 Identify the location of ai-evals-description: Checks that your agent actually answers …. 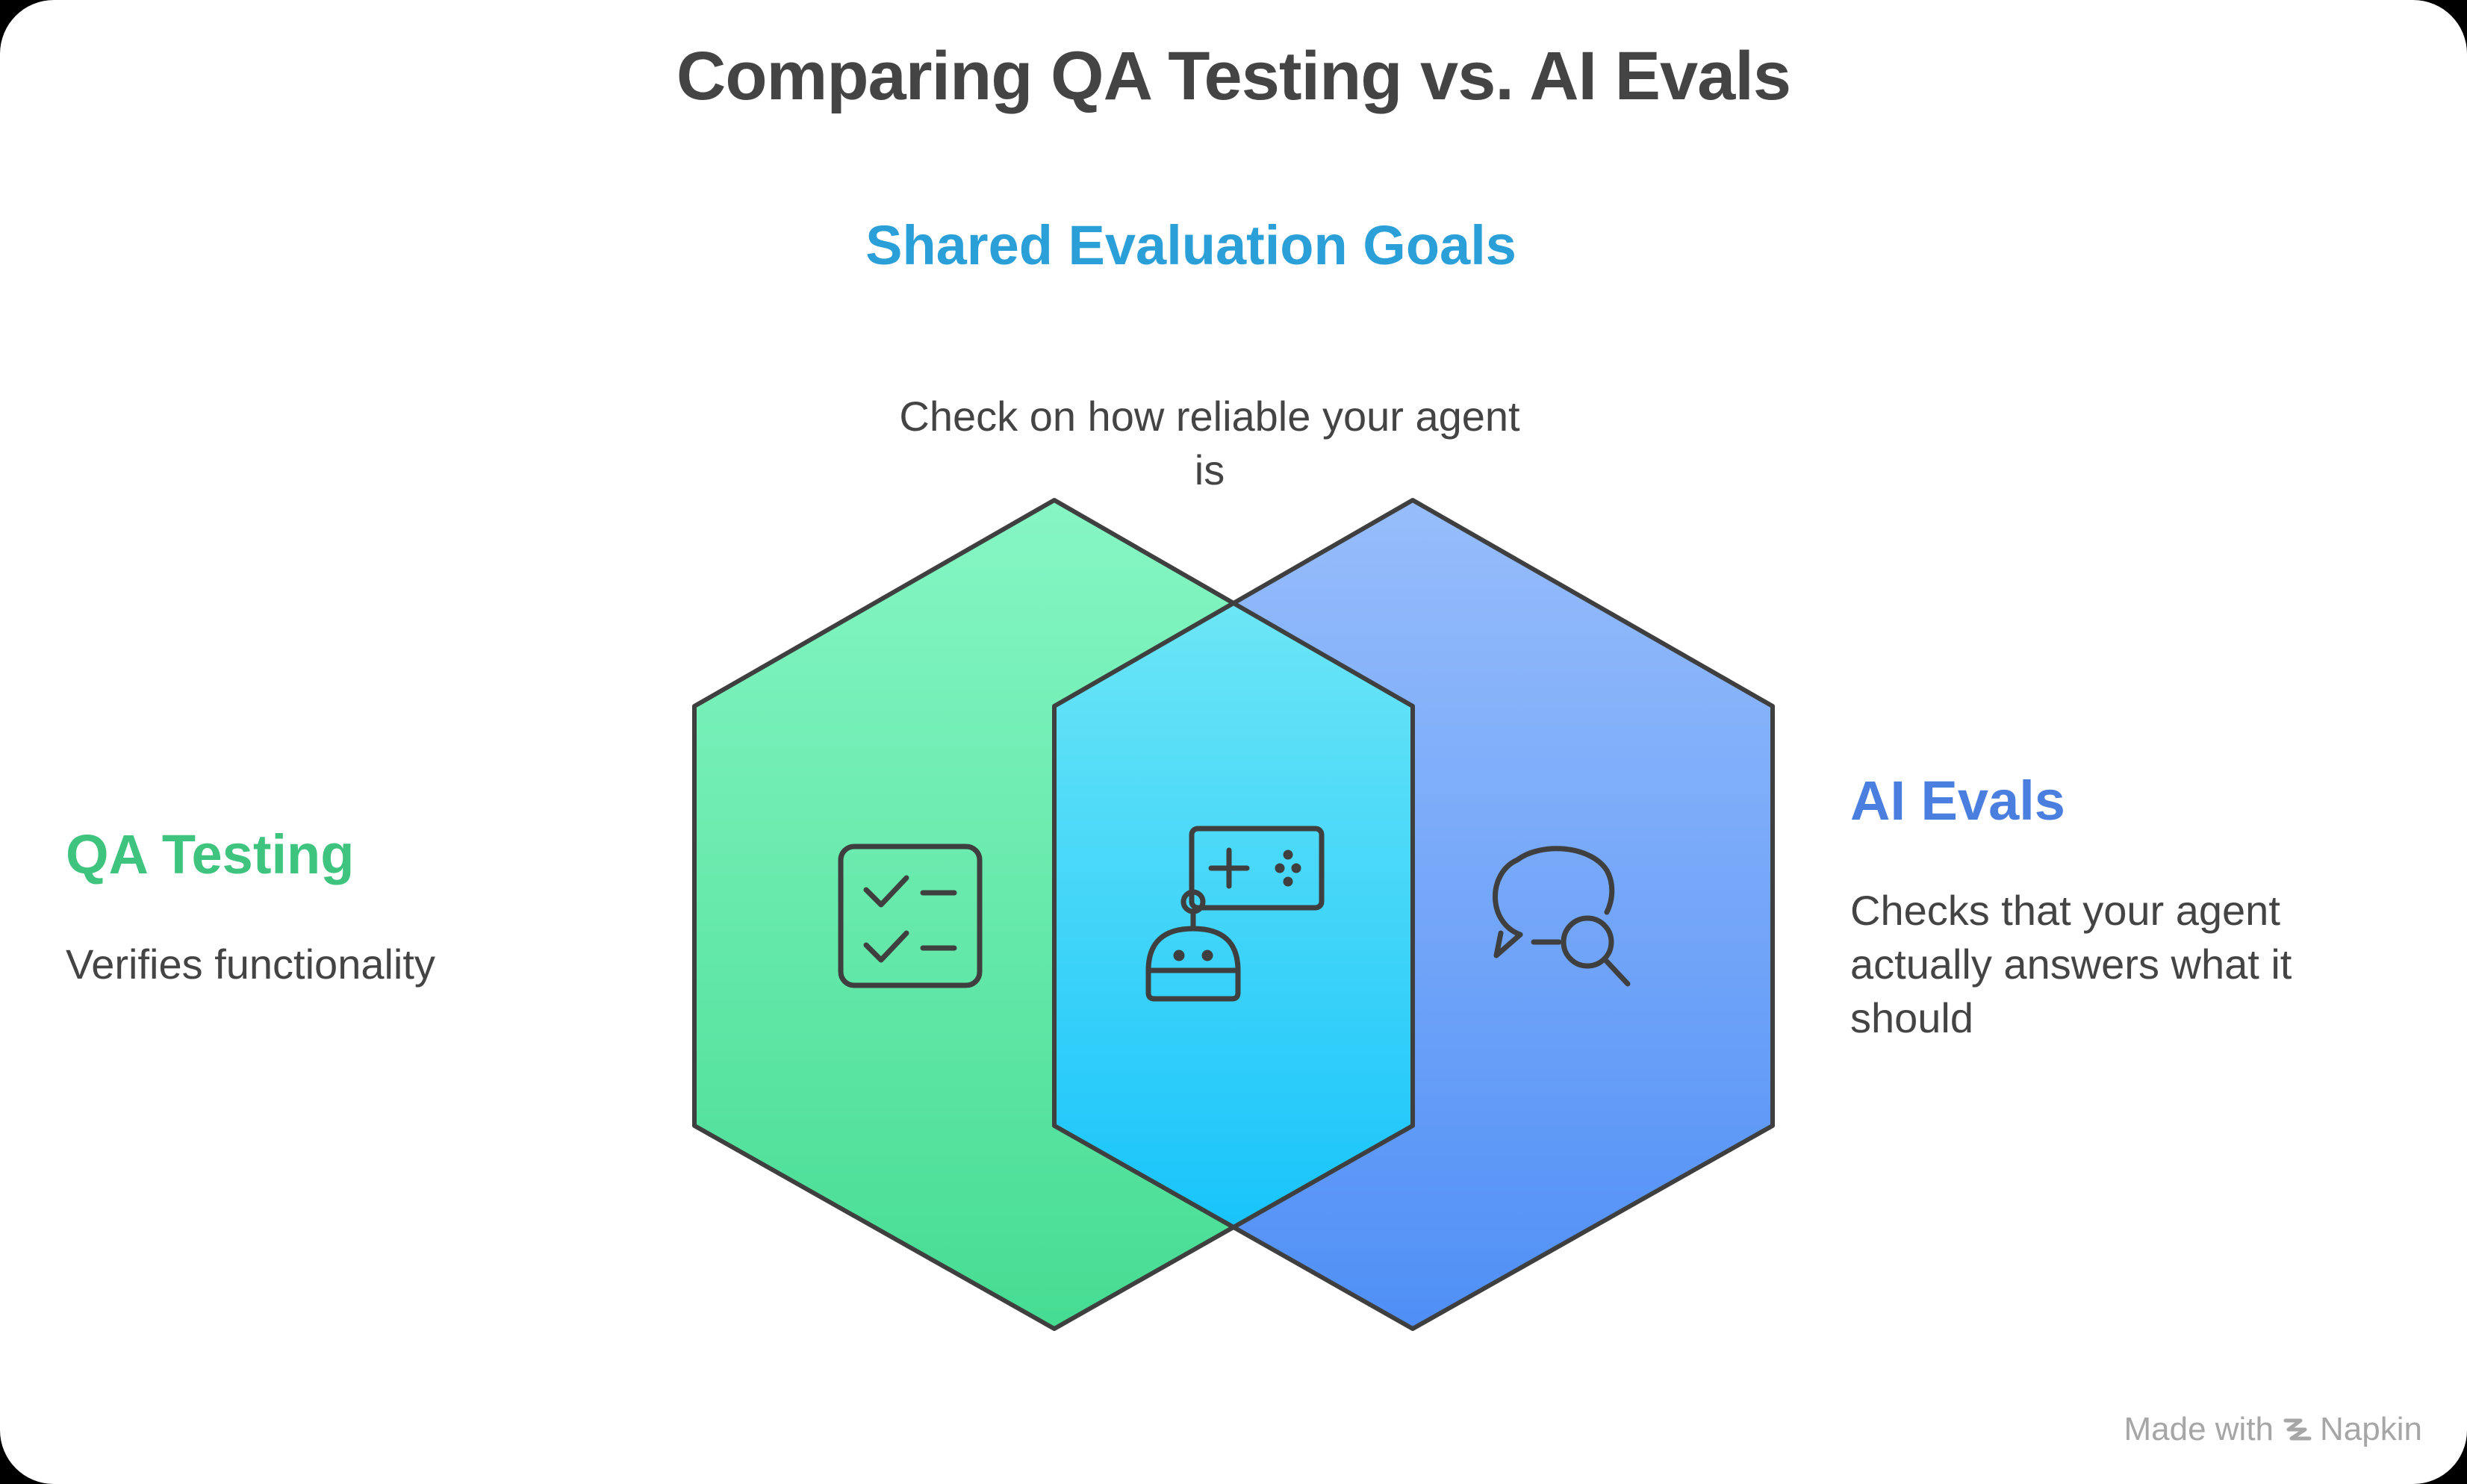
(2071, 964).